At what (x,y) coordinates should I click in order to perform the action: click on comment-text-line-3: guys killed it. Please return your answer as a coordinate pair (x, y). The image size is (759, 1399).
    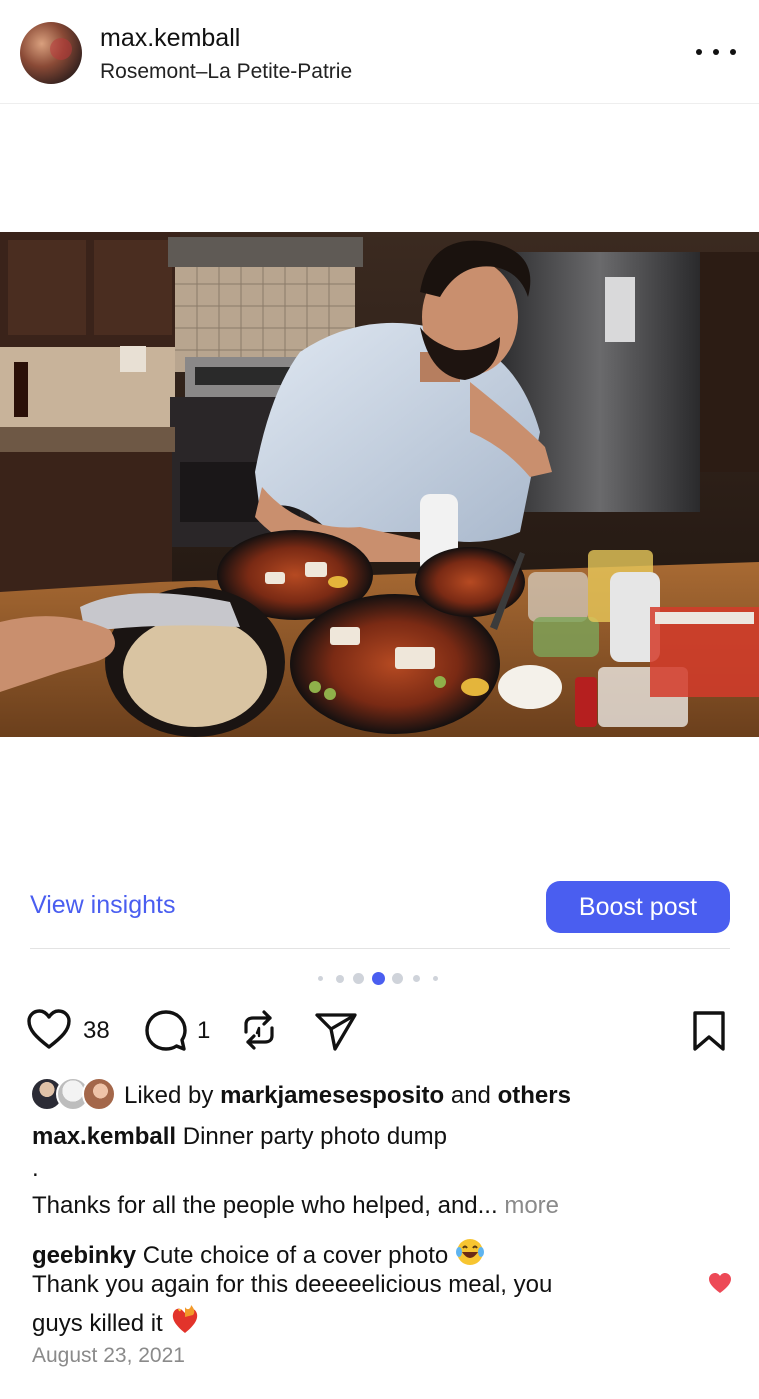
    Looking at the image, I should click on (116, 1320).